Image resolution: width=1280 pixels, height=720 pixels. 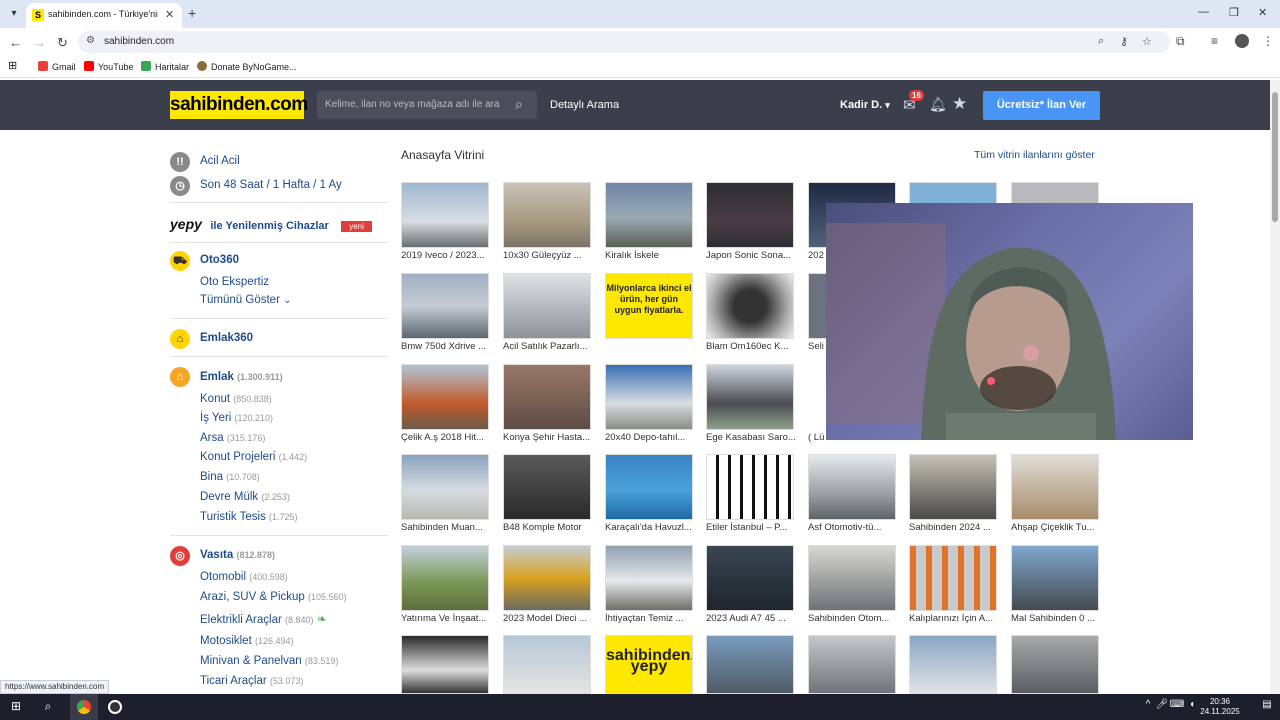 What do you see at coordinates (169, 14) in the screenshot?
I see `close-tab-icon: ✕` at bounding box center [169, 14].